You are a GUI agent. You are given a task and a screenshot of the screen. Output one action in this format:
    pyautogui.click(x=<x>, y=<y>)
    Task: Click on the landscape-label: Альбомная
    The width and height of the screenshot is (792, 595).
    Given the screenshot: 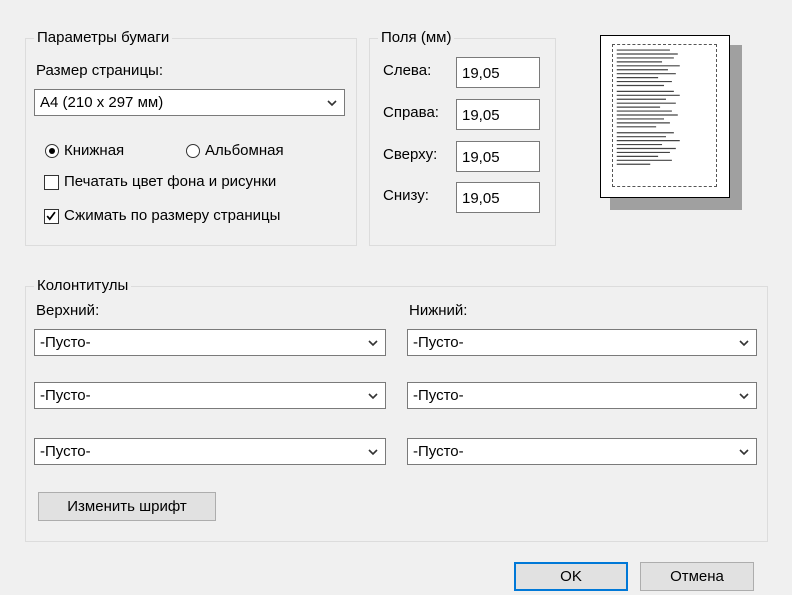 What is the action you would take?
    pyautogui.click(x=244, y=151)
    